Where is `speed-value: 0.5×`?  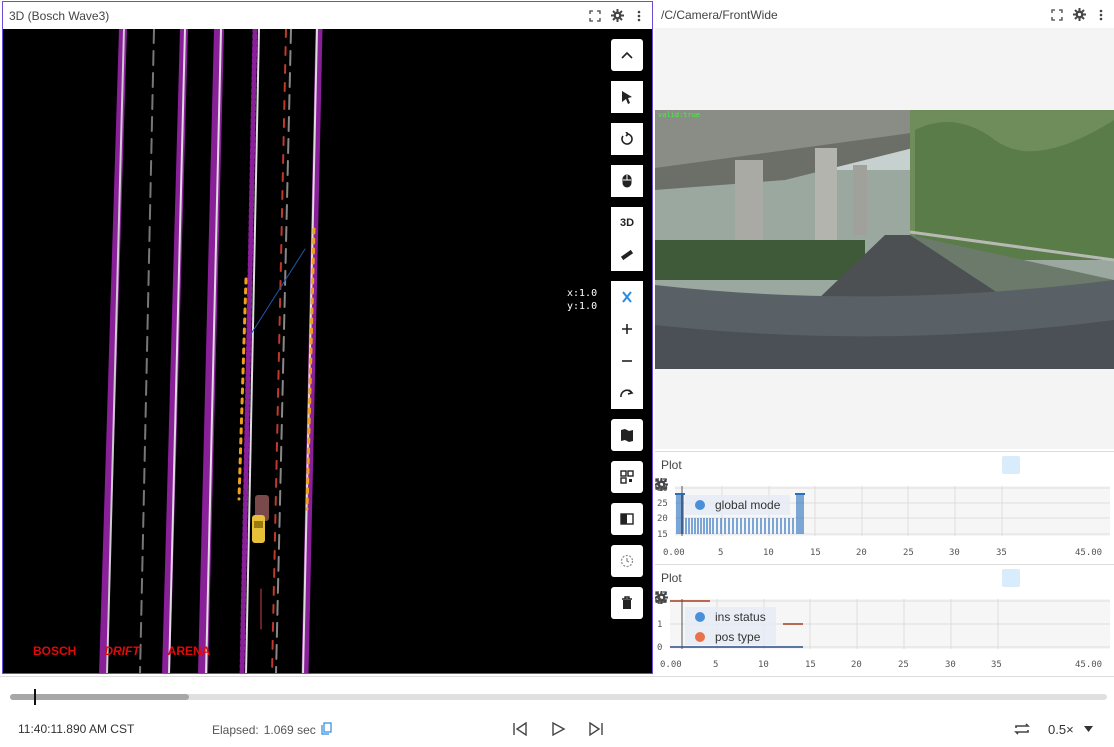
speed-value: 0.5× is located at coordinates (1061, 729).